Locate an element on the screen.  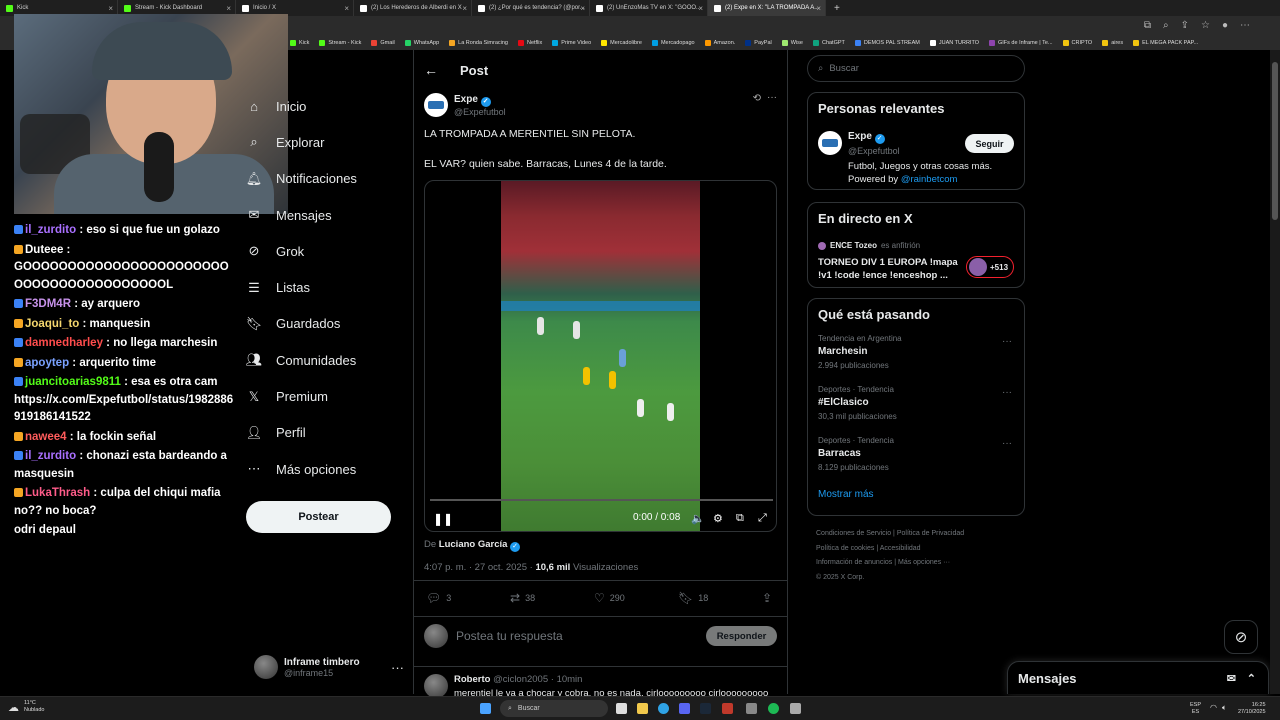
nav-item-comunidades: 👥︎ Comunidades is located at coordinates (326, 360).